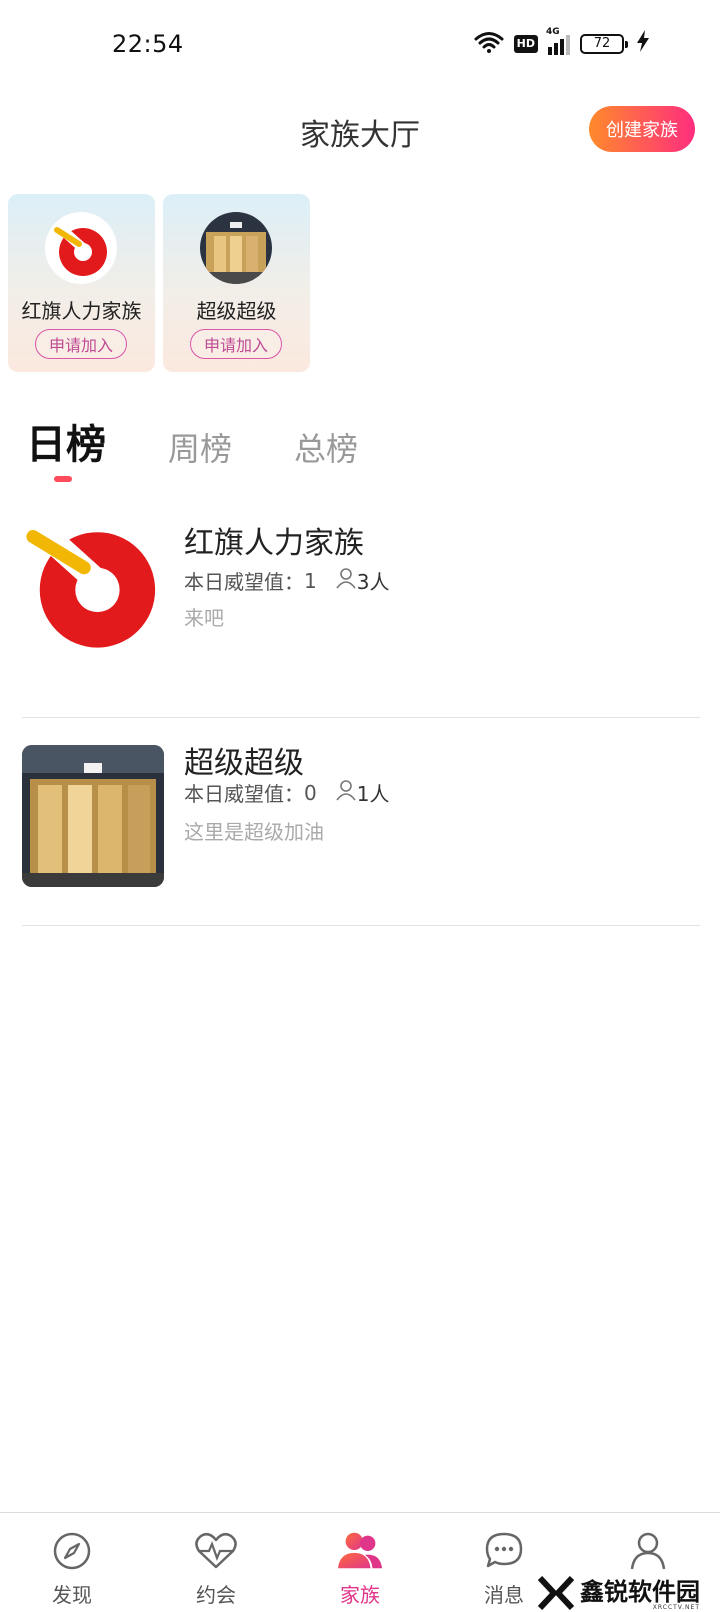  What do you see at coordinates (216, 1595) in the screenshot?
I see `nav-label: 约会` at bounding box center [216, 1595].